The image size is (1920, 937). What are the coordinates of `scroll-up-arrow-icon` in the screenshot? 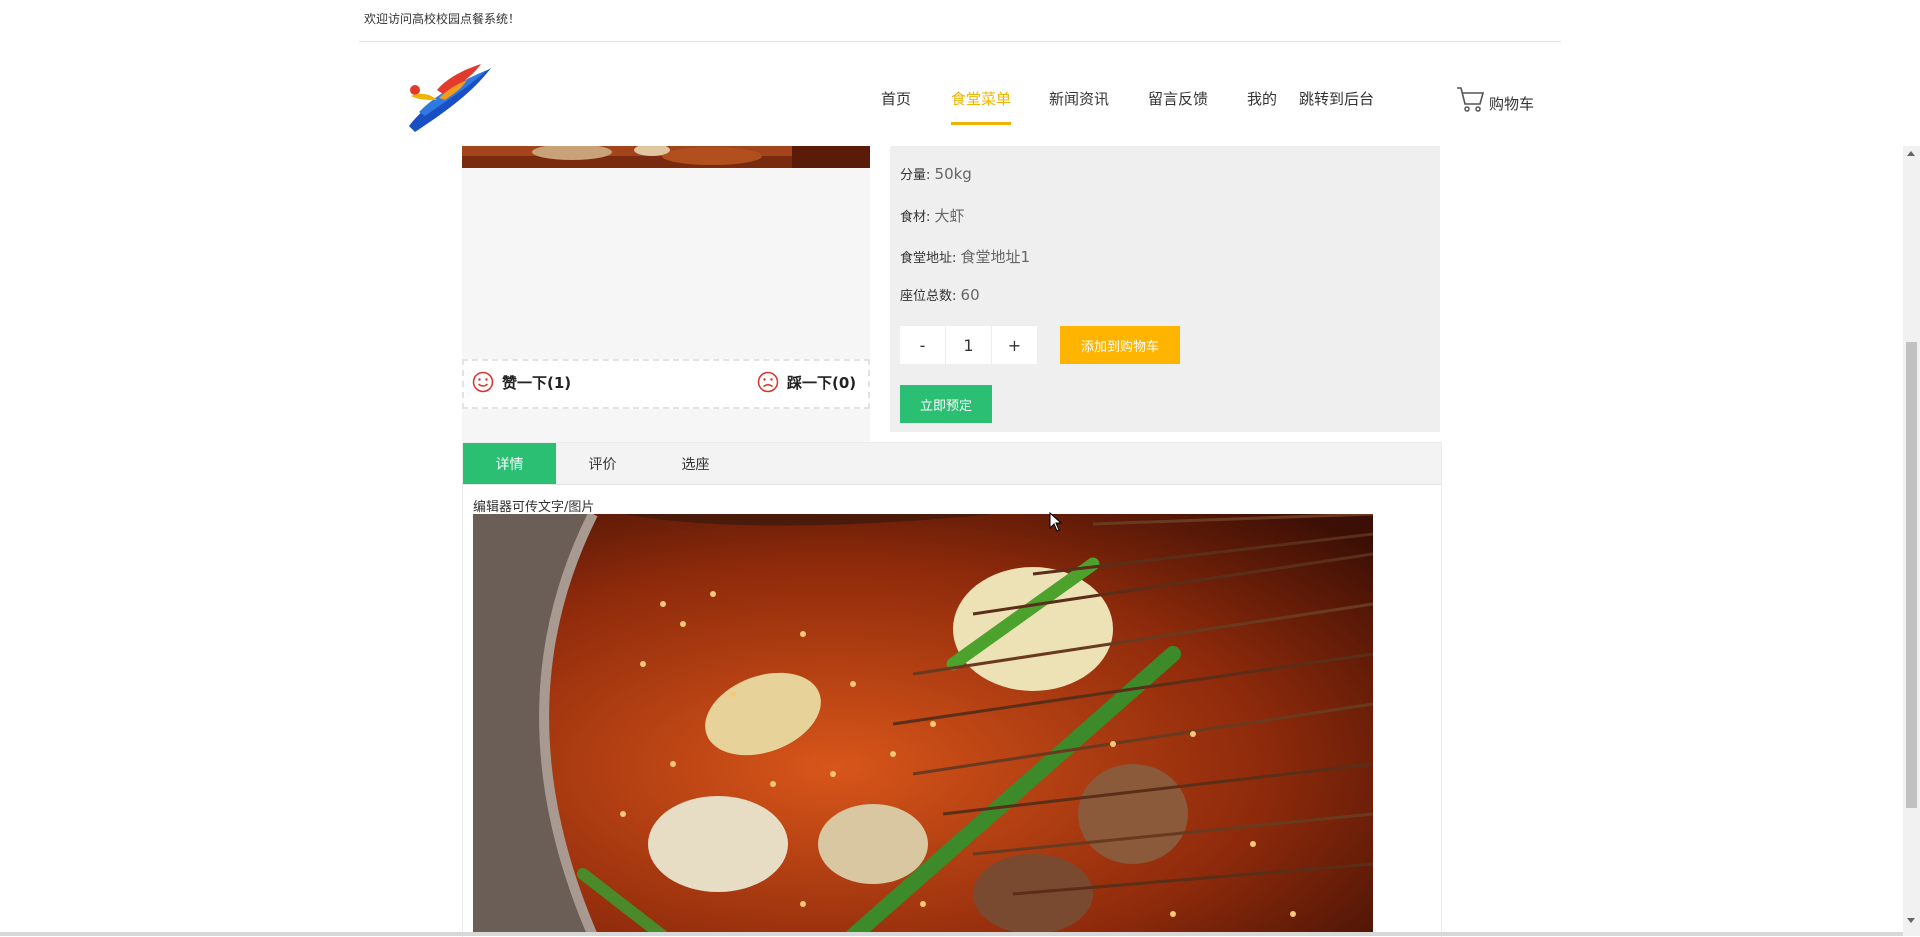 It's located at (1911, 153).